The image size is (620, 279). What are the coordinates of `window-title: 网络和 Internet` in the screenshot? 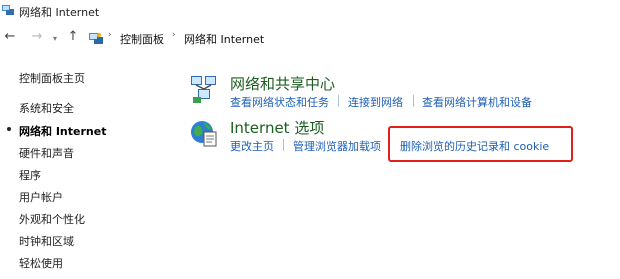 It's located at (59, 12).